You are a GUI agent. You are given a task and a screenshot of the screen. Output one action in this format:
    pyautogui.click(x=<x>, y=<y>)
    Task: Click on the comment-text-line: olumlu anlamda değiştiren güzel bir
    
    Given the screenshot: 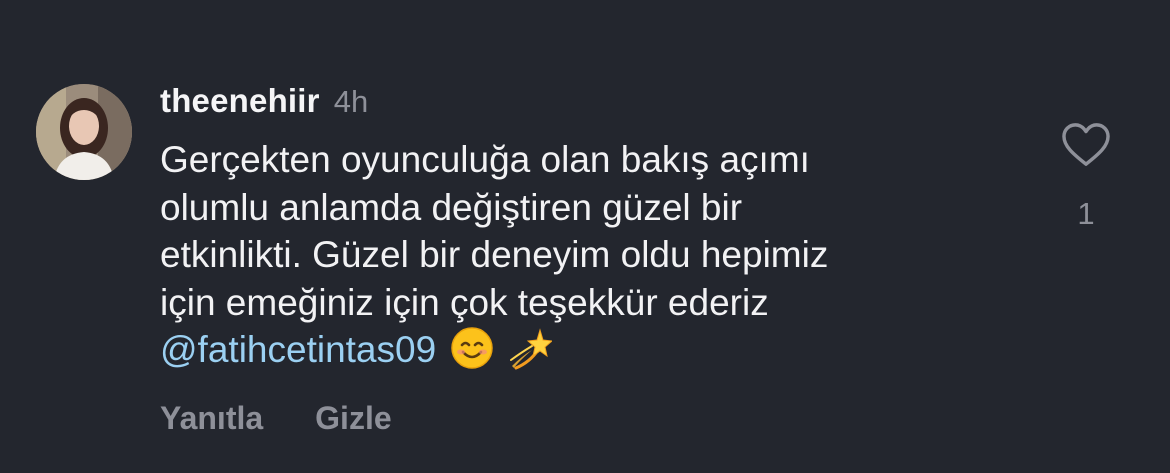 What is the action you would take?
    pyautogui.click(x=451, y=207)
    